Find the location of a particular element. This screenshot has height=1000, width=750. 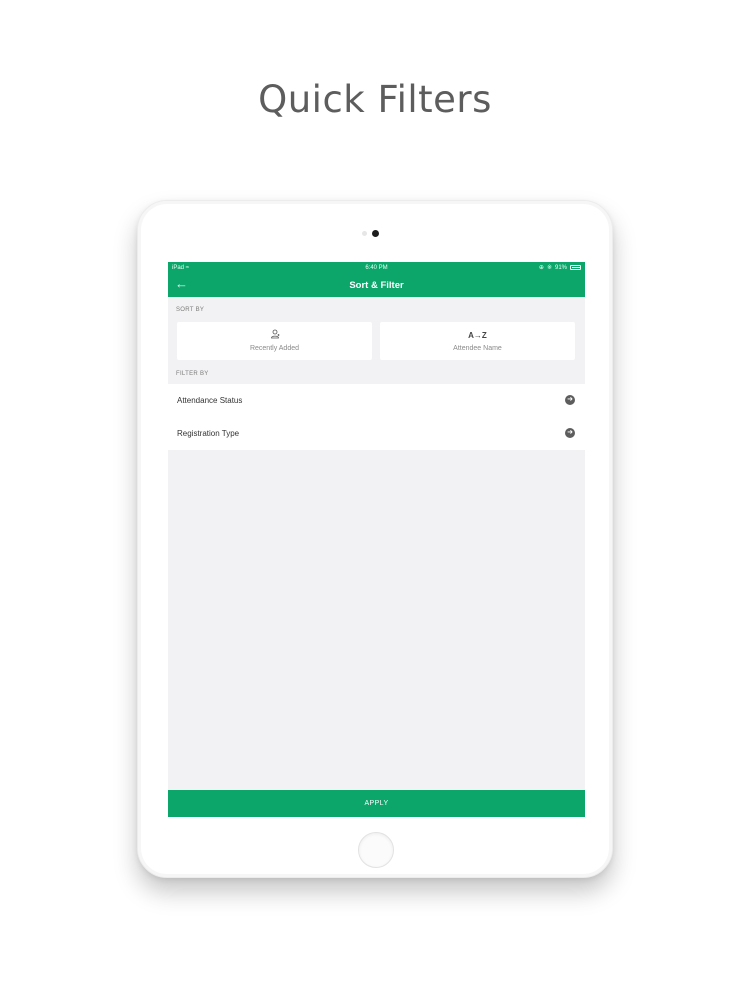

filter-by-label: FILTER BY is located at coordinates (192, 374).